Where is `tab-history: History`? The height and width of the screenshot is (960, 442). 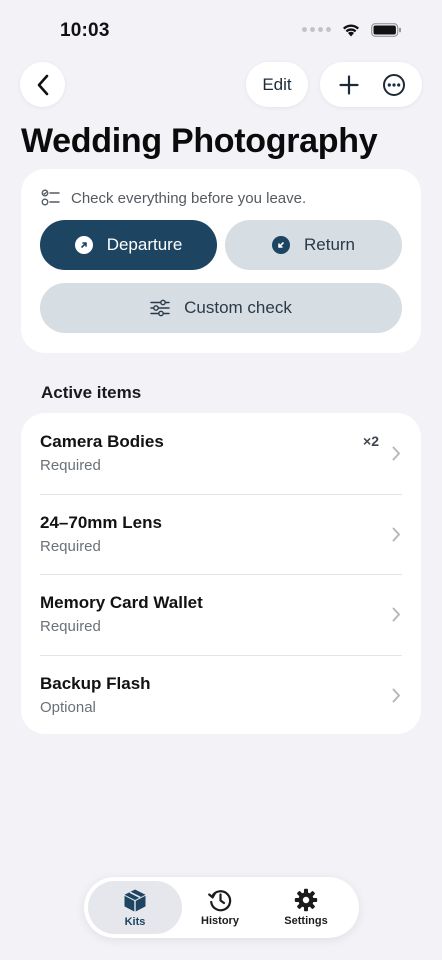
tab-history: History is located at coordinates (220, 907).